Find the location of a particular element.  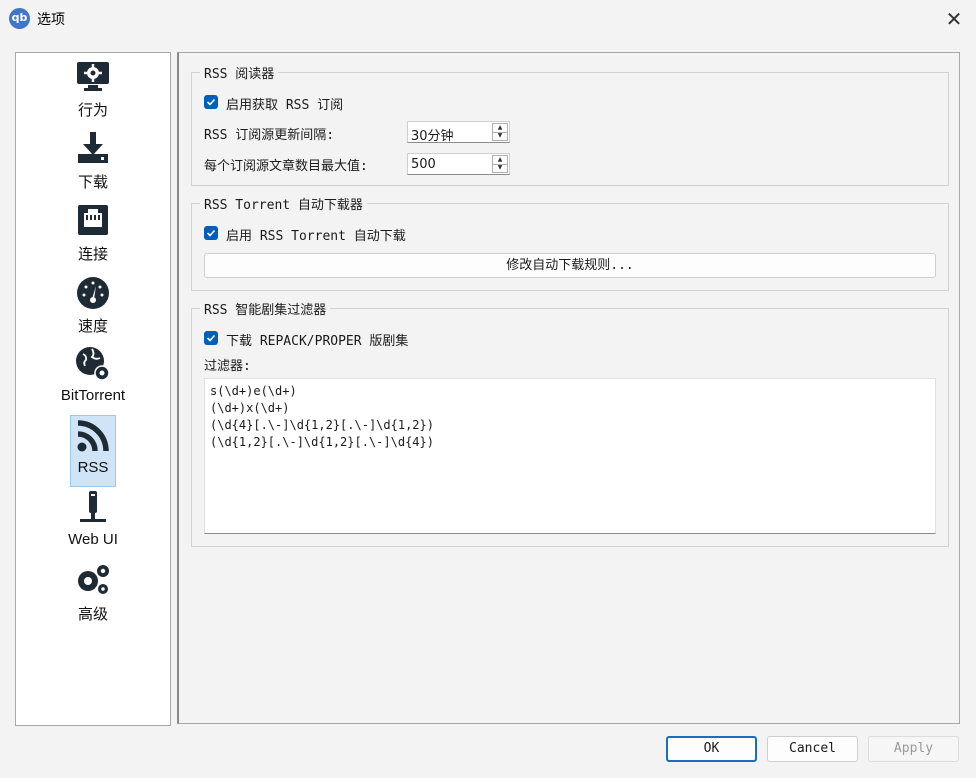

ok-button: OK is located at coordinates (711, 749).